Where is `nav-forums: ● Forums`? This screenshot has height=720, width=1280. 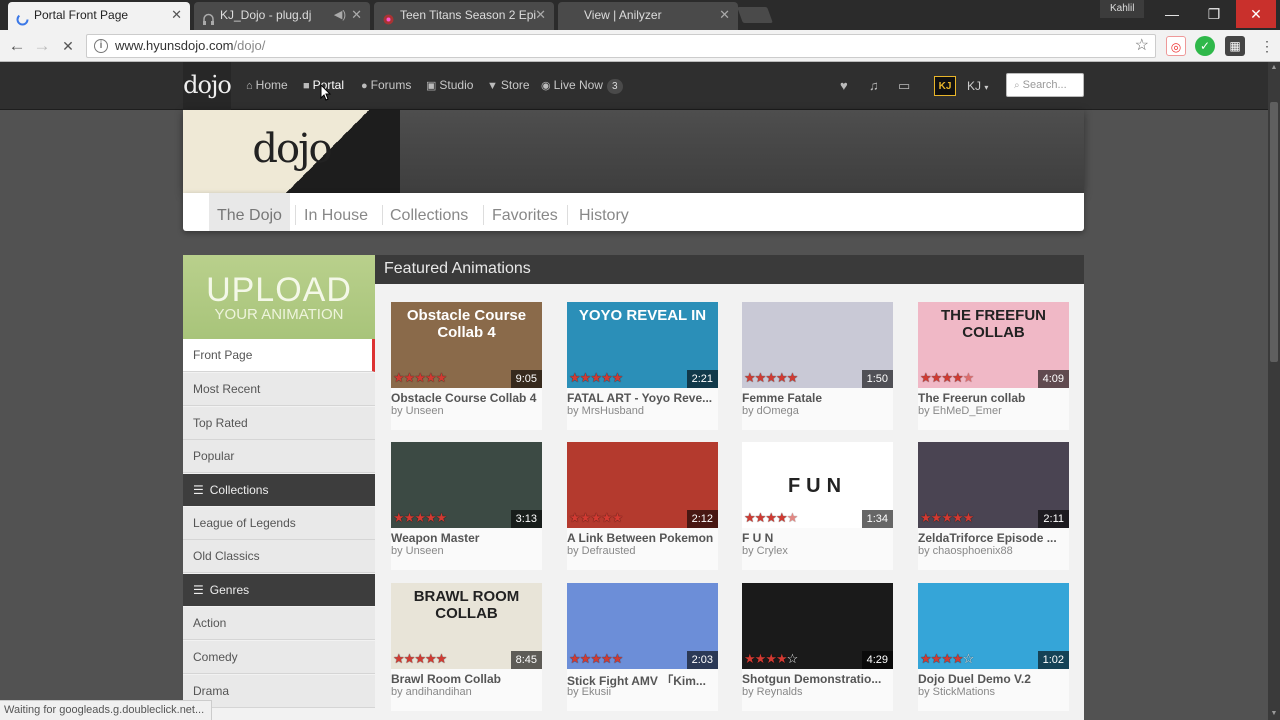
nav-forums: ● Forums is located at coordinates (386, 86).